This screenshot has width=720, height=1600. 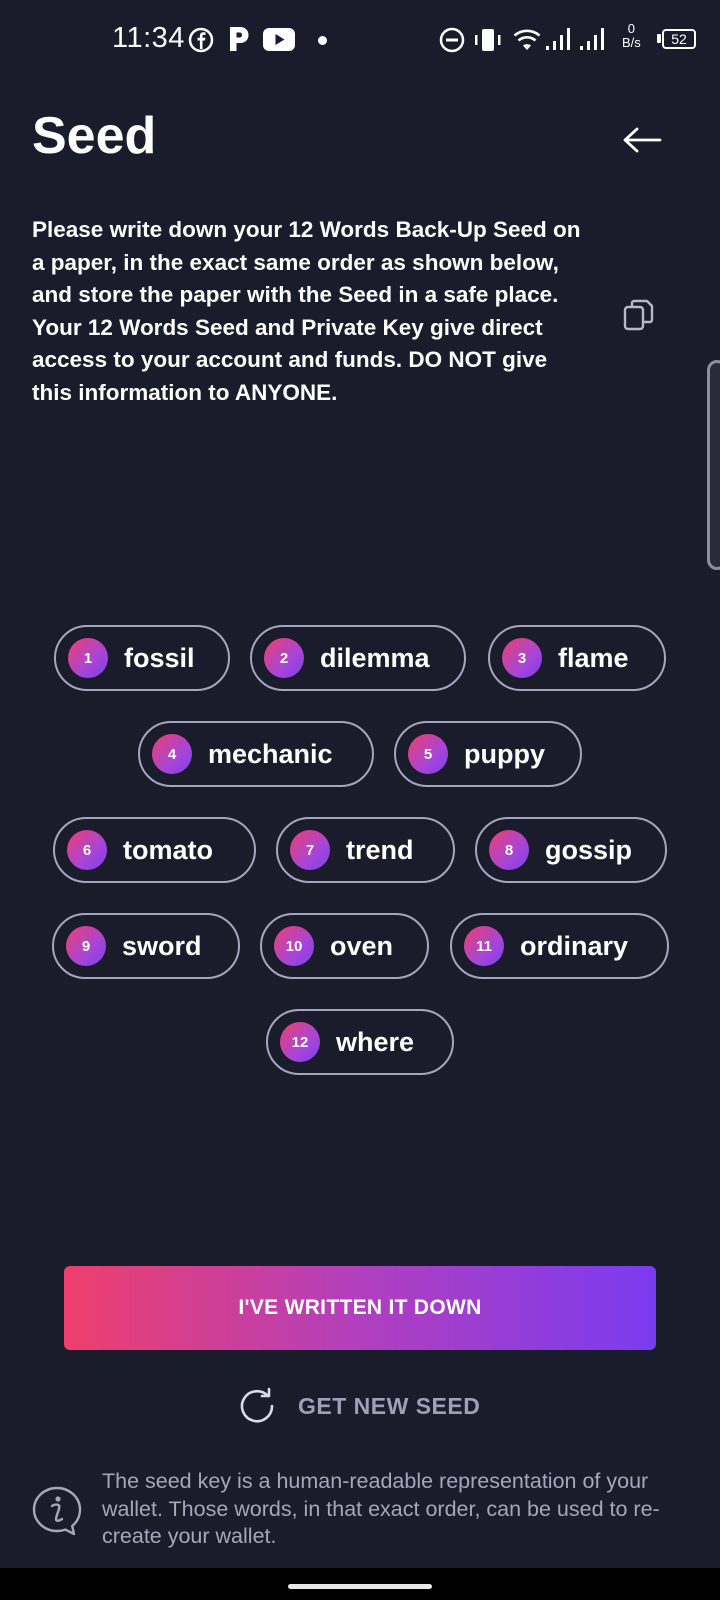 I want to click on net-speed: 0 B/s, so click(x=631, y=36).